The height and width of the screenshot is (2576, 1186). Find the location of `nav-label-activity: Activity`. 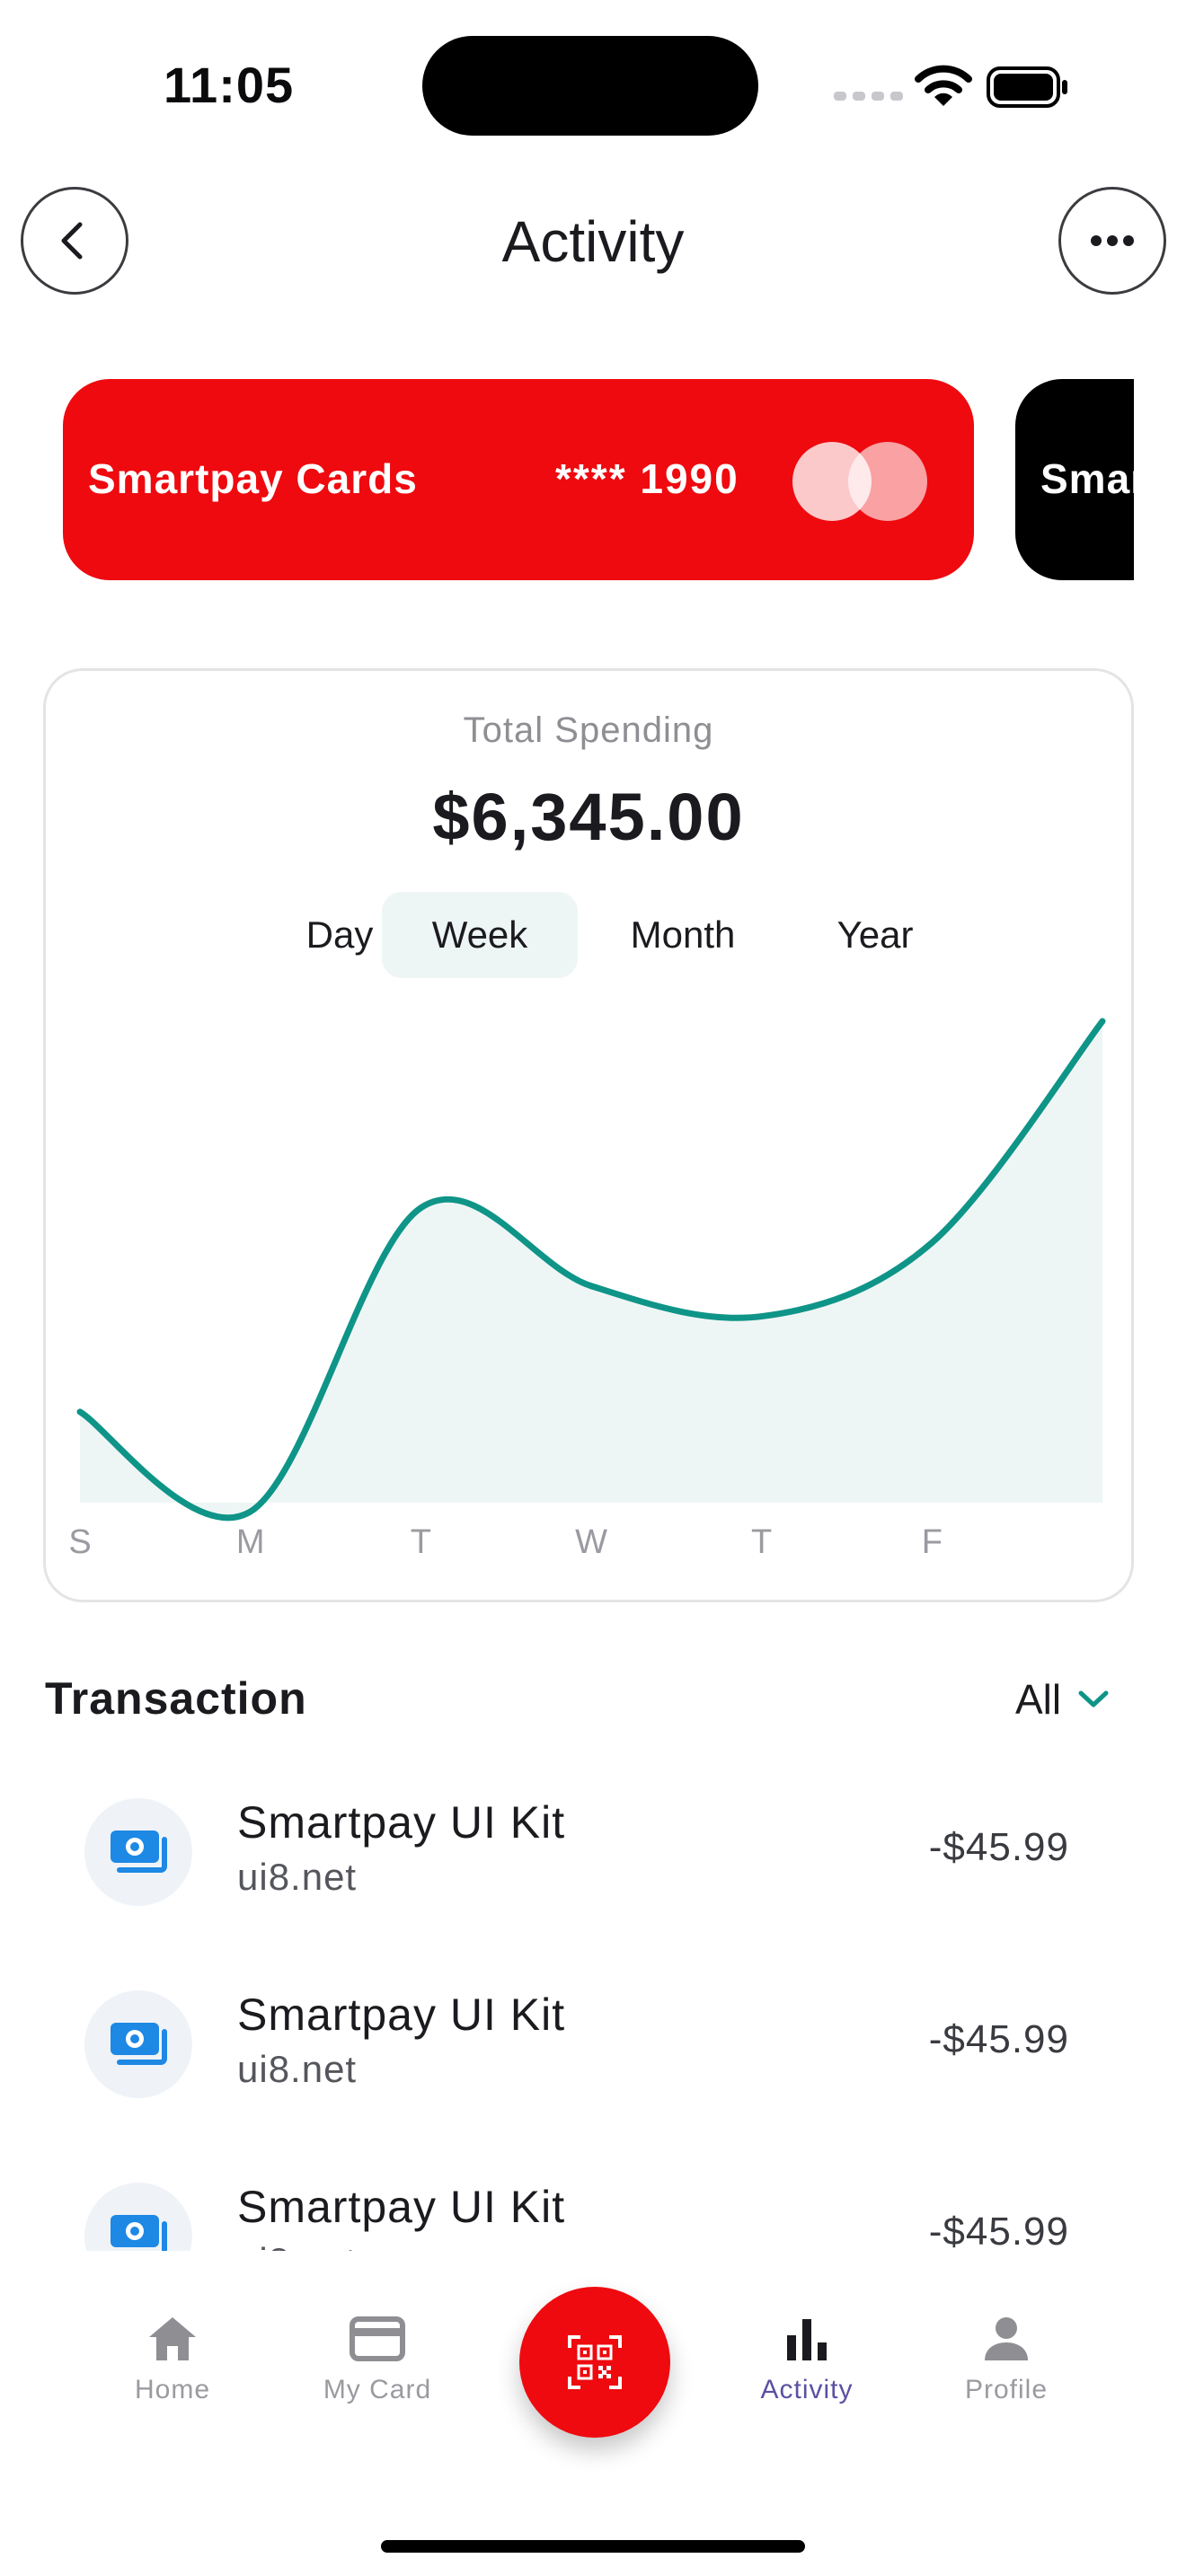

nav-label-activity: Activity is located at coordinates (807, 2389).